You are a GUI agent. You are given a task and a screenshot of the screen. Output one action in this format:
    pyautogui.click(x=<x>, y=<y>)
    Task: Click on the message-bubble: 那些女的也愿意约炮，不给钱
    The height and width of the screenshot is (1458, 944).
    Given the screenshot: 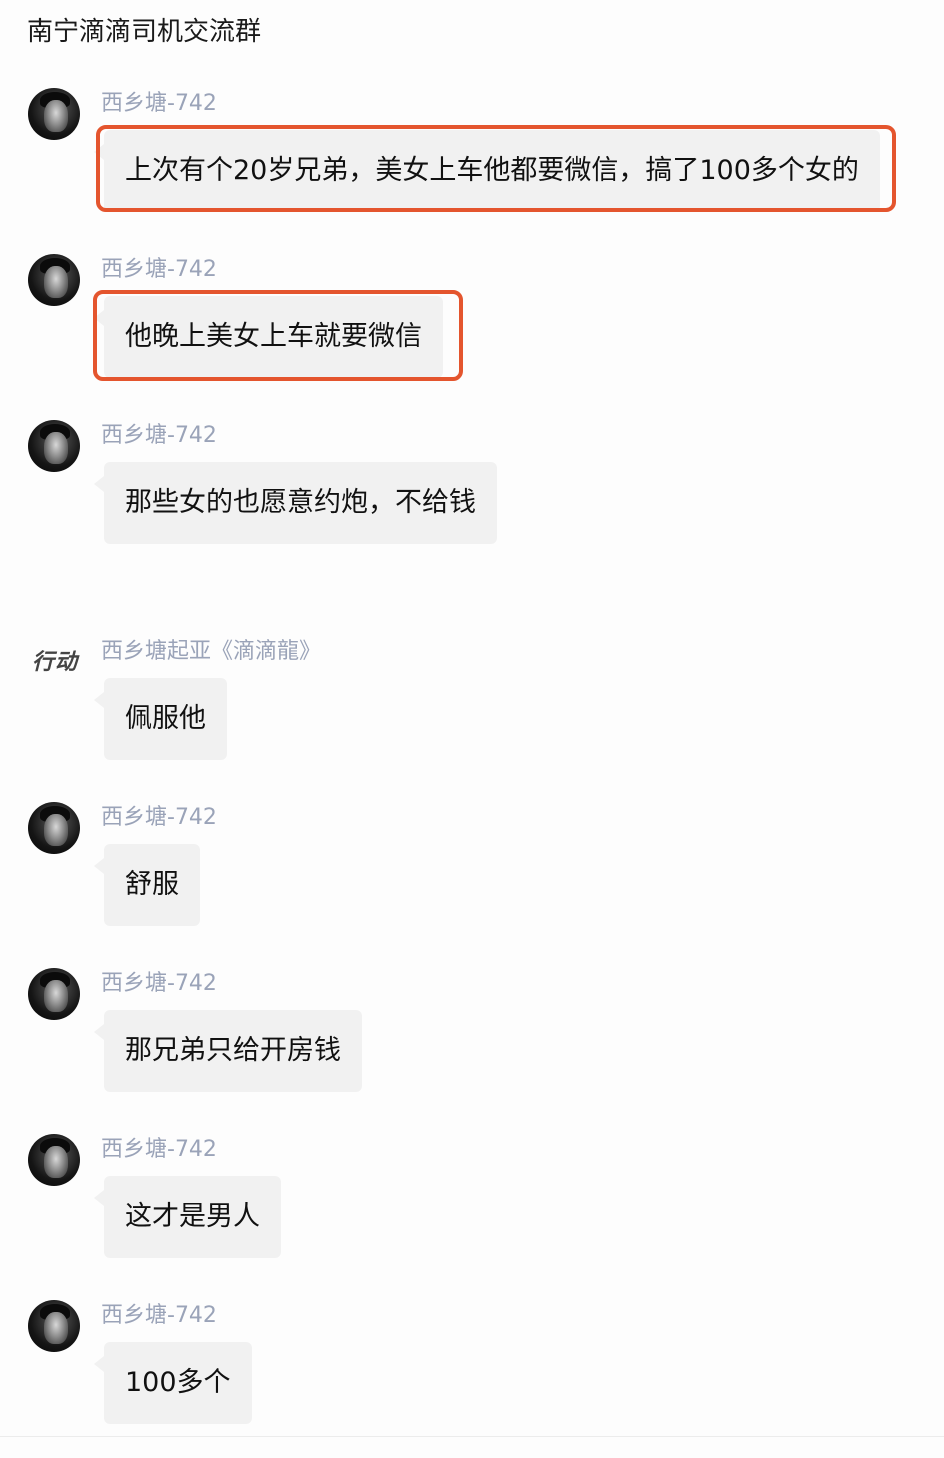 What is the action you would take?
    pyautogui.click(x=295, y=503)
    